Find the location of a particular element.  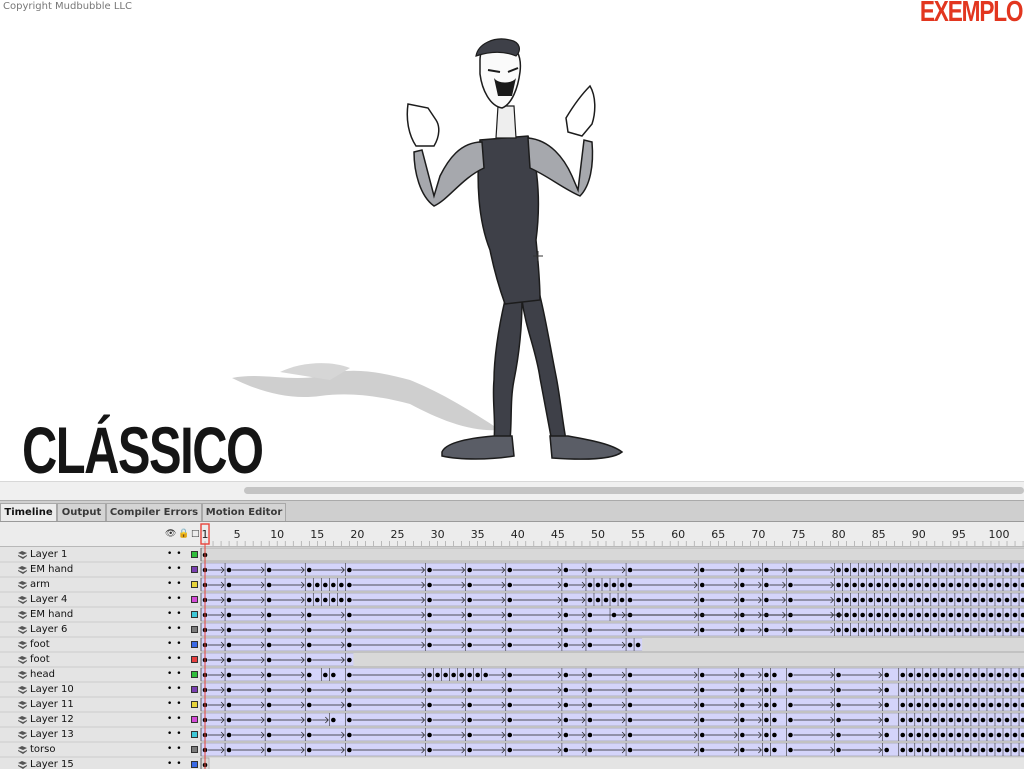

scrollbar-thumb is located at coordinates (634, 490).